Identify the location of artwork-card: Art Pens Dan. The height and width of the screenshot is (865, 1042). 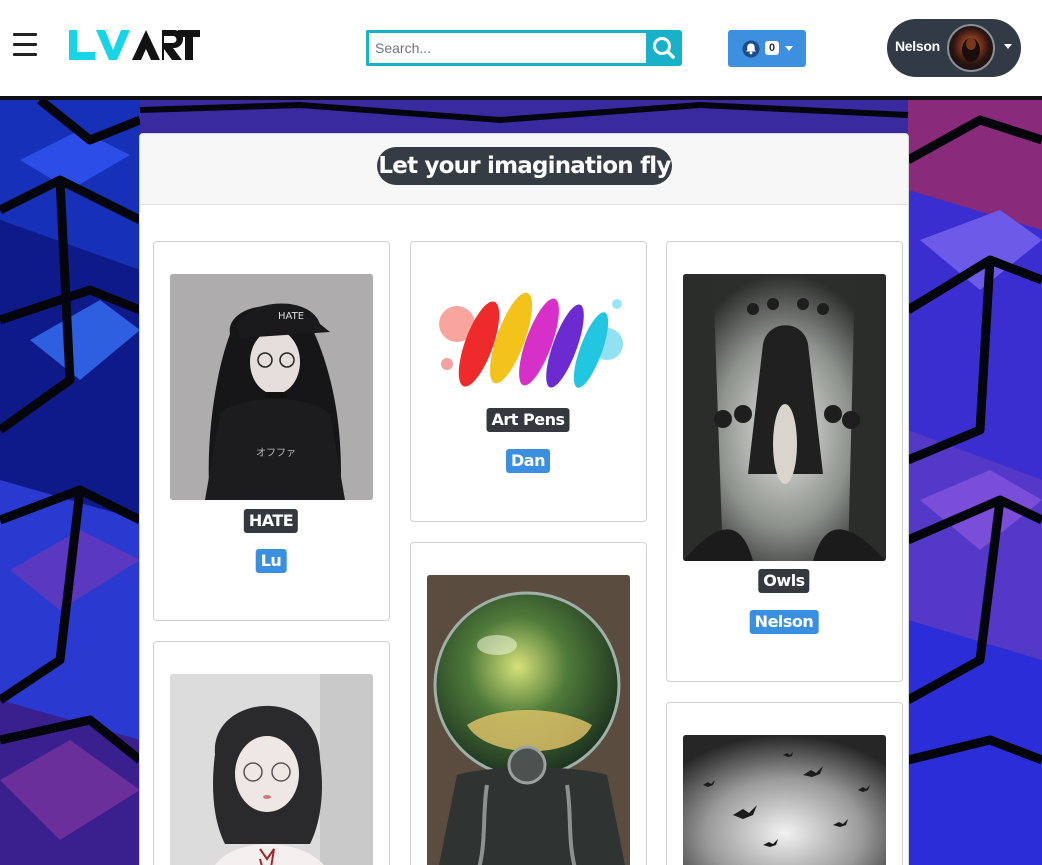
(528, 381).